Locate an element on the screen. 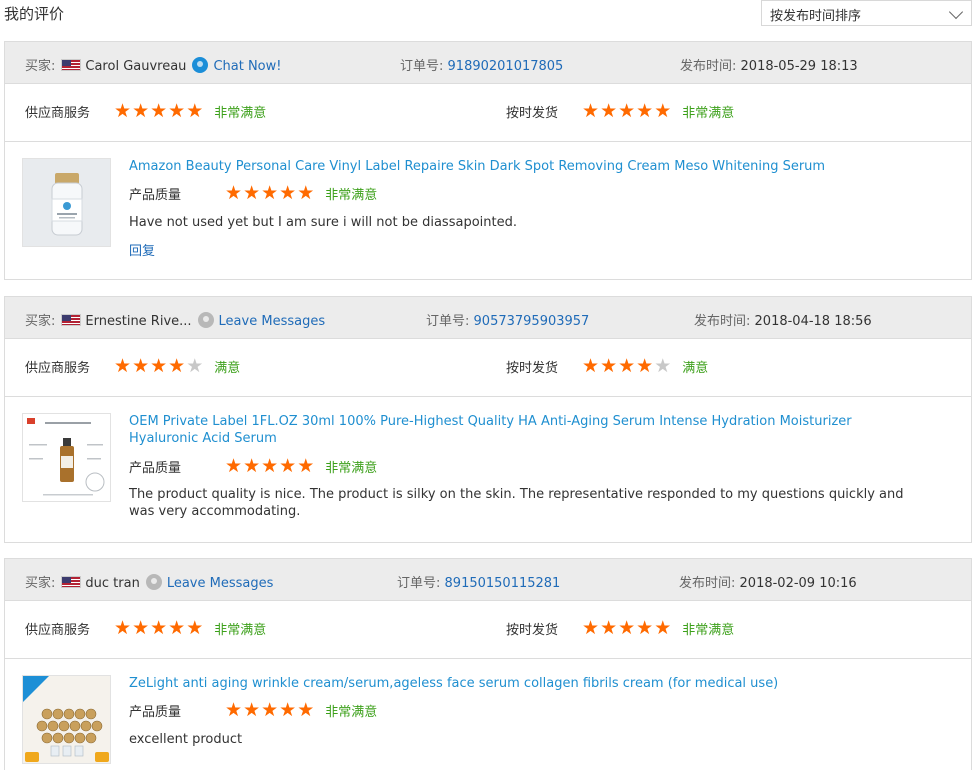 This screenshot has height=770, width=972. sort-dropdown-value: 按发布时间排序 is located at coordinates (816, 16).